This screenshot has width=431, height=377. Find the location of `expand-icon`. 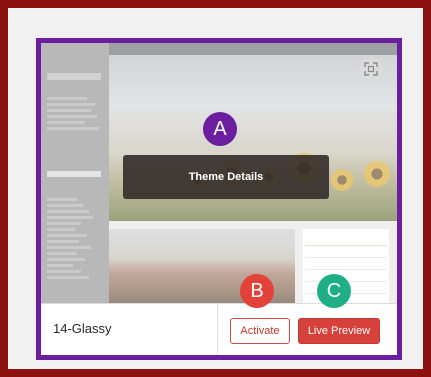

expand-icon is located at coordinates (371, 69).